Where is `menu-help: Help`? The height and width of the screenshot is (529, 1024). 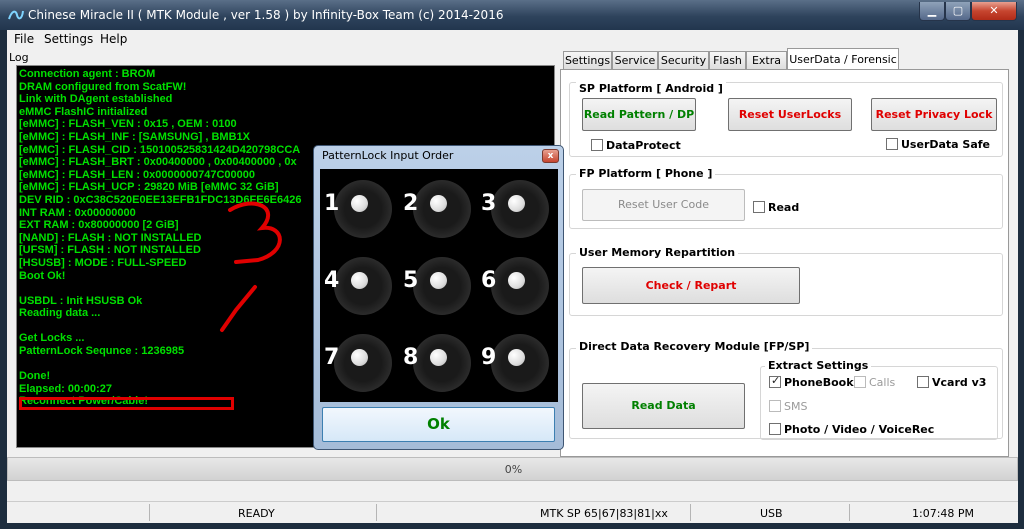 menu-help: Help is located at coordinates (113, 39).